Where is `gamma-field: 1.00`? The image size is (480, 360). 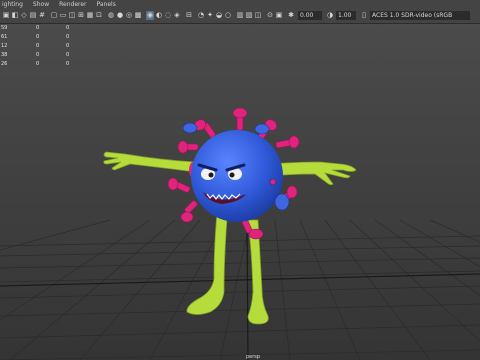
gamma-field: 1.00 is located at coordinates (346, 15).